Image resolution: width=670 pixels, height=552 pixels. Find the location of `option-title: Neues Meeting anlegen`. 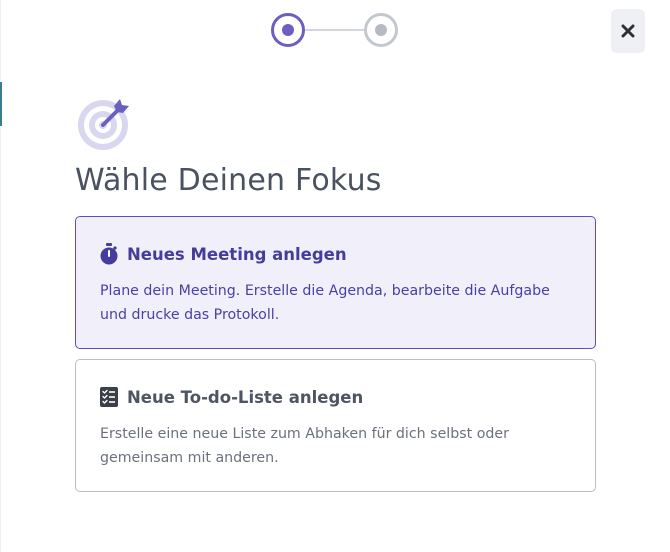

option-title: Neues Meeting anlegen is located at coordinates (237, 254).